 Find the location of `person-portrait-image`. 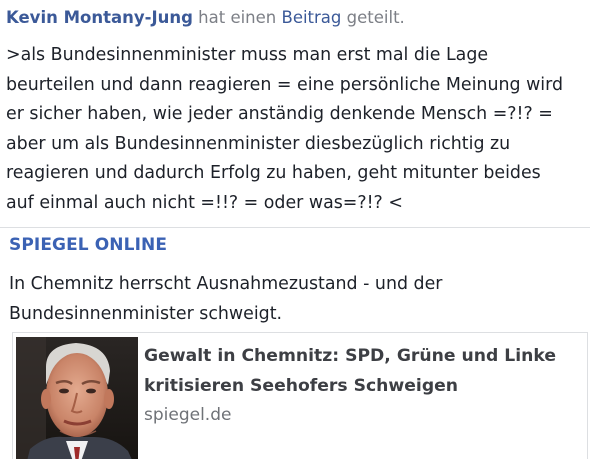

person-portrait-image is located at coordinates (77, 398).